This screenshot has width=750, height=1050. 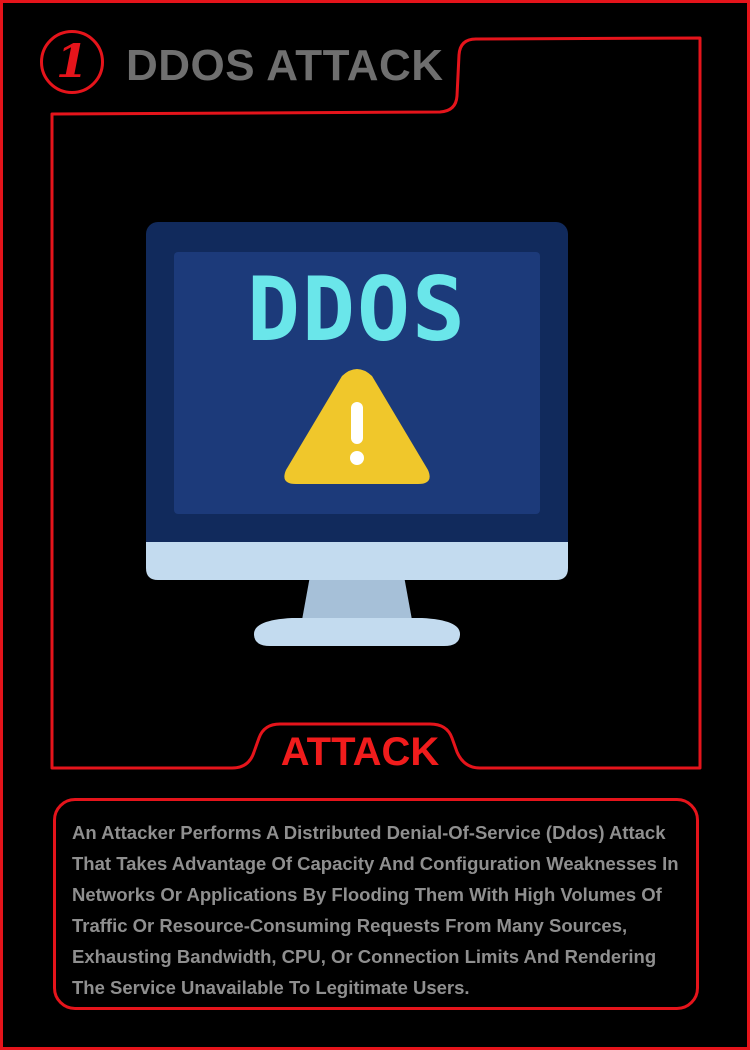 I want to click on ddos-screen-text: DDOS, so click(x=357, y=309).